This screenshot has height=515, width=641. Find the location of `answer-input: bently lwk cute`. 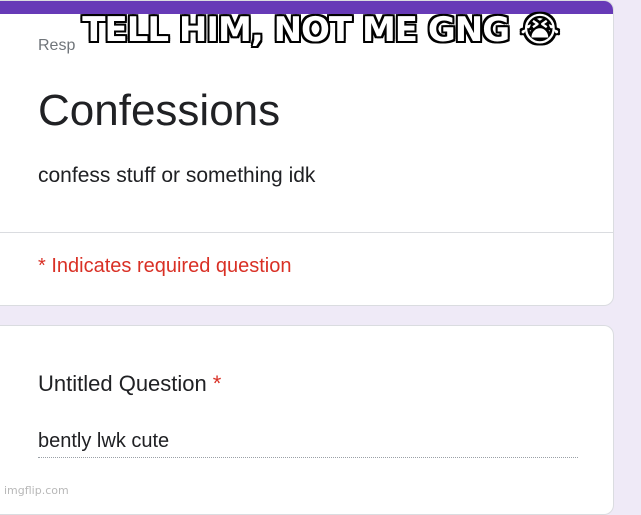

answer-input: bently lwk cute is located at coordinates (103, 441).